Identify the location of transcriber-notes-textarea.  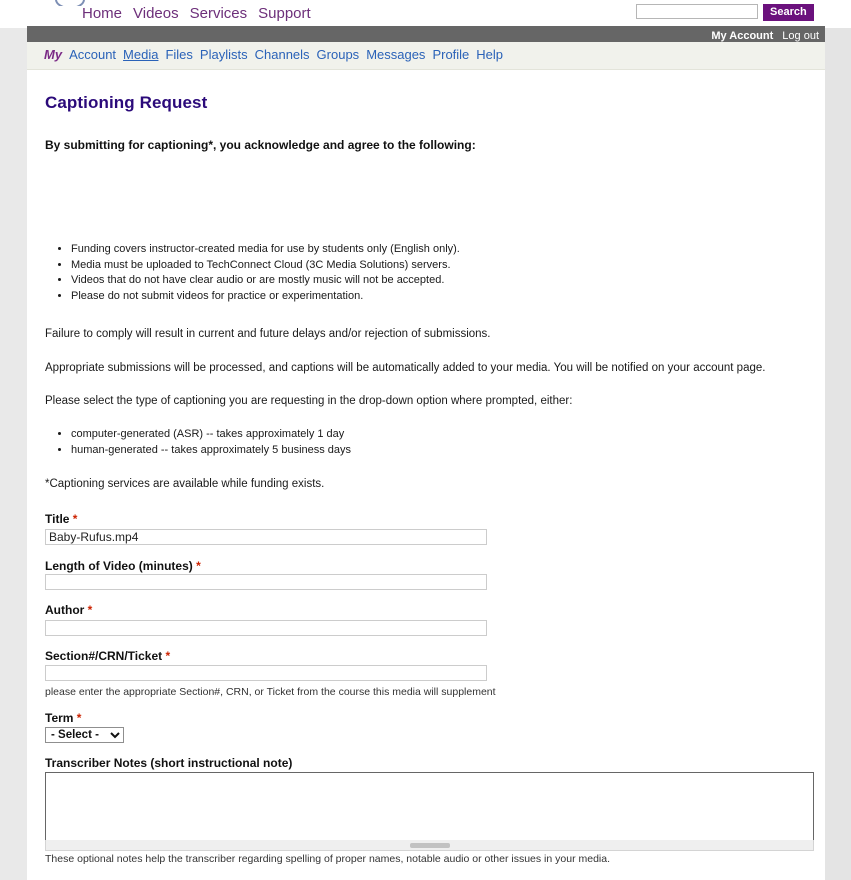
(429, 808).